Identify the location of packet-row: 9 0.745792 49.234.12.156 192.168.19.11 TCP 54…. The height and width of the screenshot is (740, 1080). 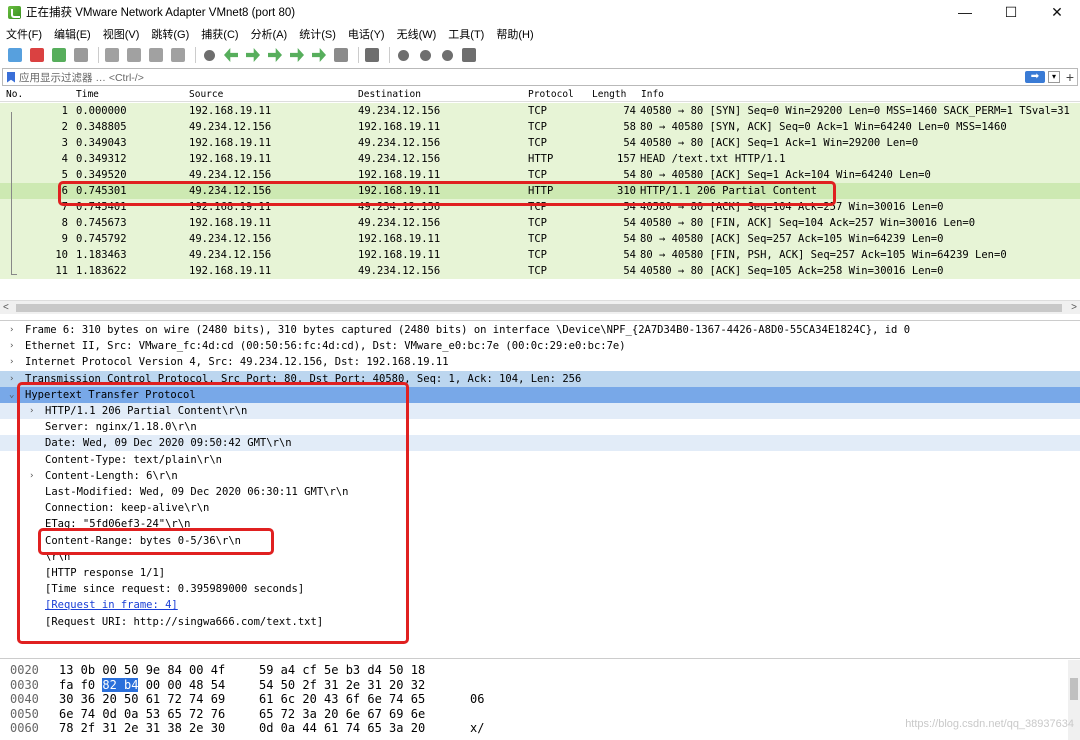
(540, 239).